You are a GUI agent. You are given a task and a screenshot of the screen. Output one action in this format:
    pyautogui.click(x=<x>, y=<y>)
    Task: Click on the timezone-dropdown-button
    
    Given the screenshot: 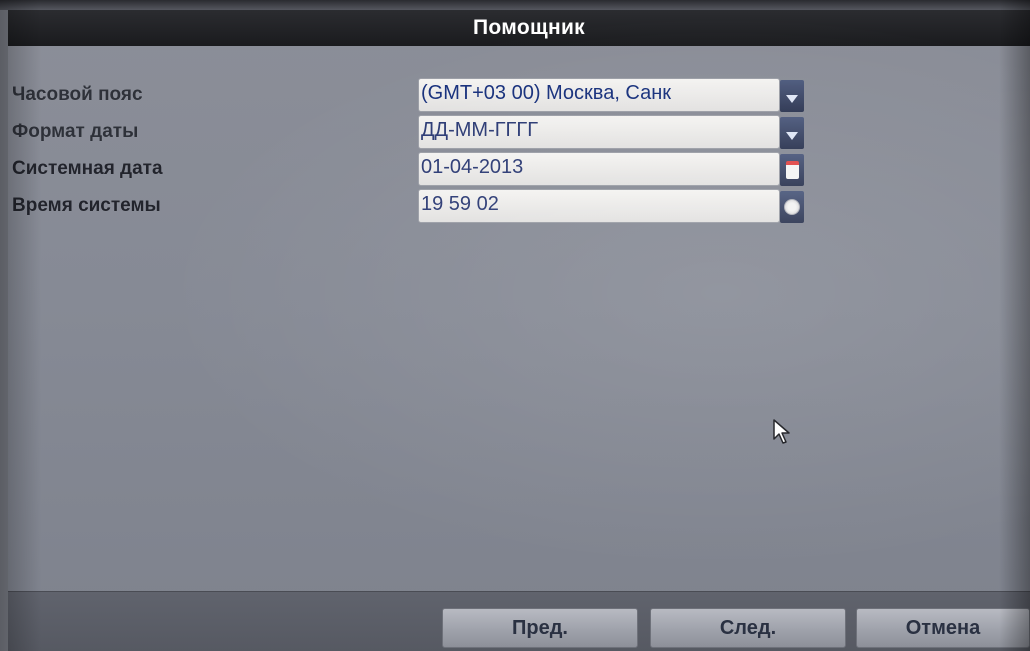 What is the action you would take?
    pyautogui.click(x=792, y=96)
    